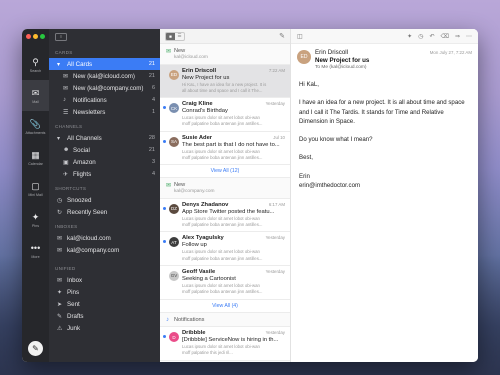  I want to click on reply-icon: ↶, so click(431, 36).